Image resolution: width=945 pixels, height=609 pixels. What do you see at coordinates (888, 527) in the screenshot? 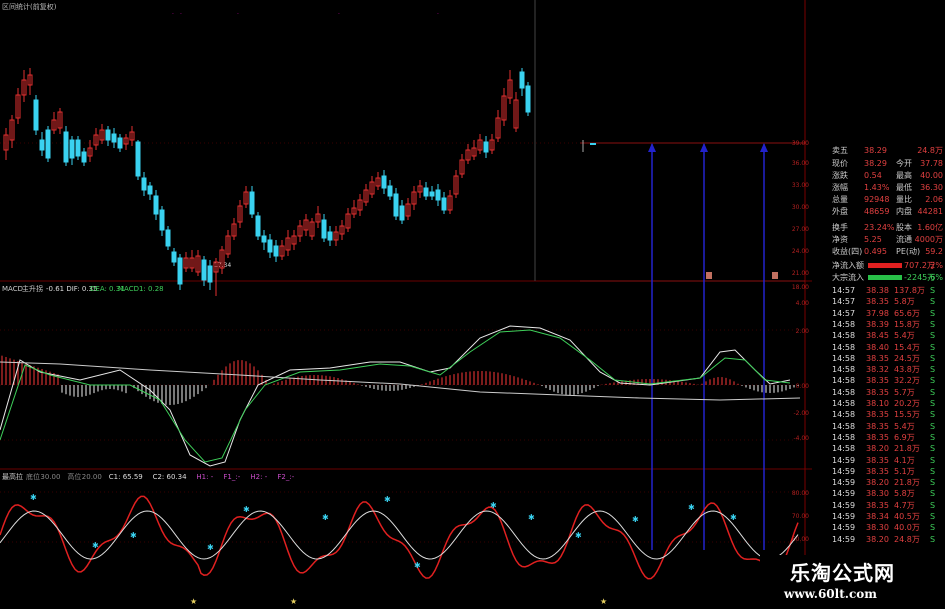
I see `tick-row: 14:59 38.30 40.0万 S` at bounding box center [888, 527].